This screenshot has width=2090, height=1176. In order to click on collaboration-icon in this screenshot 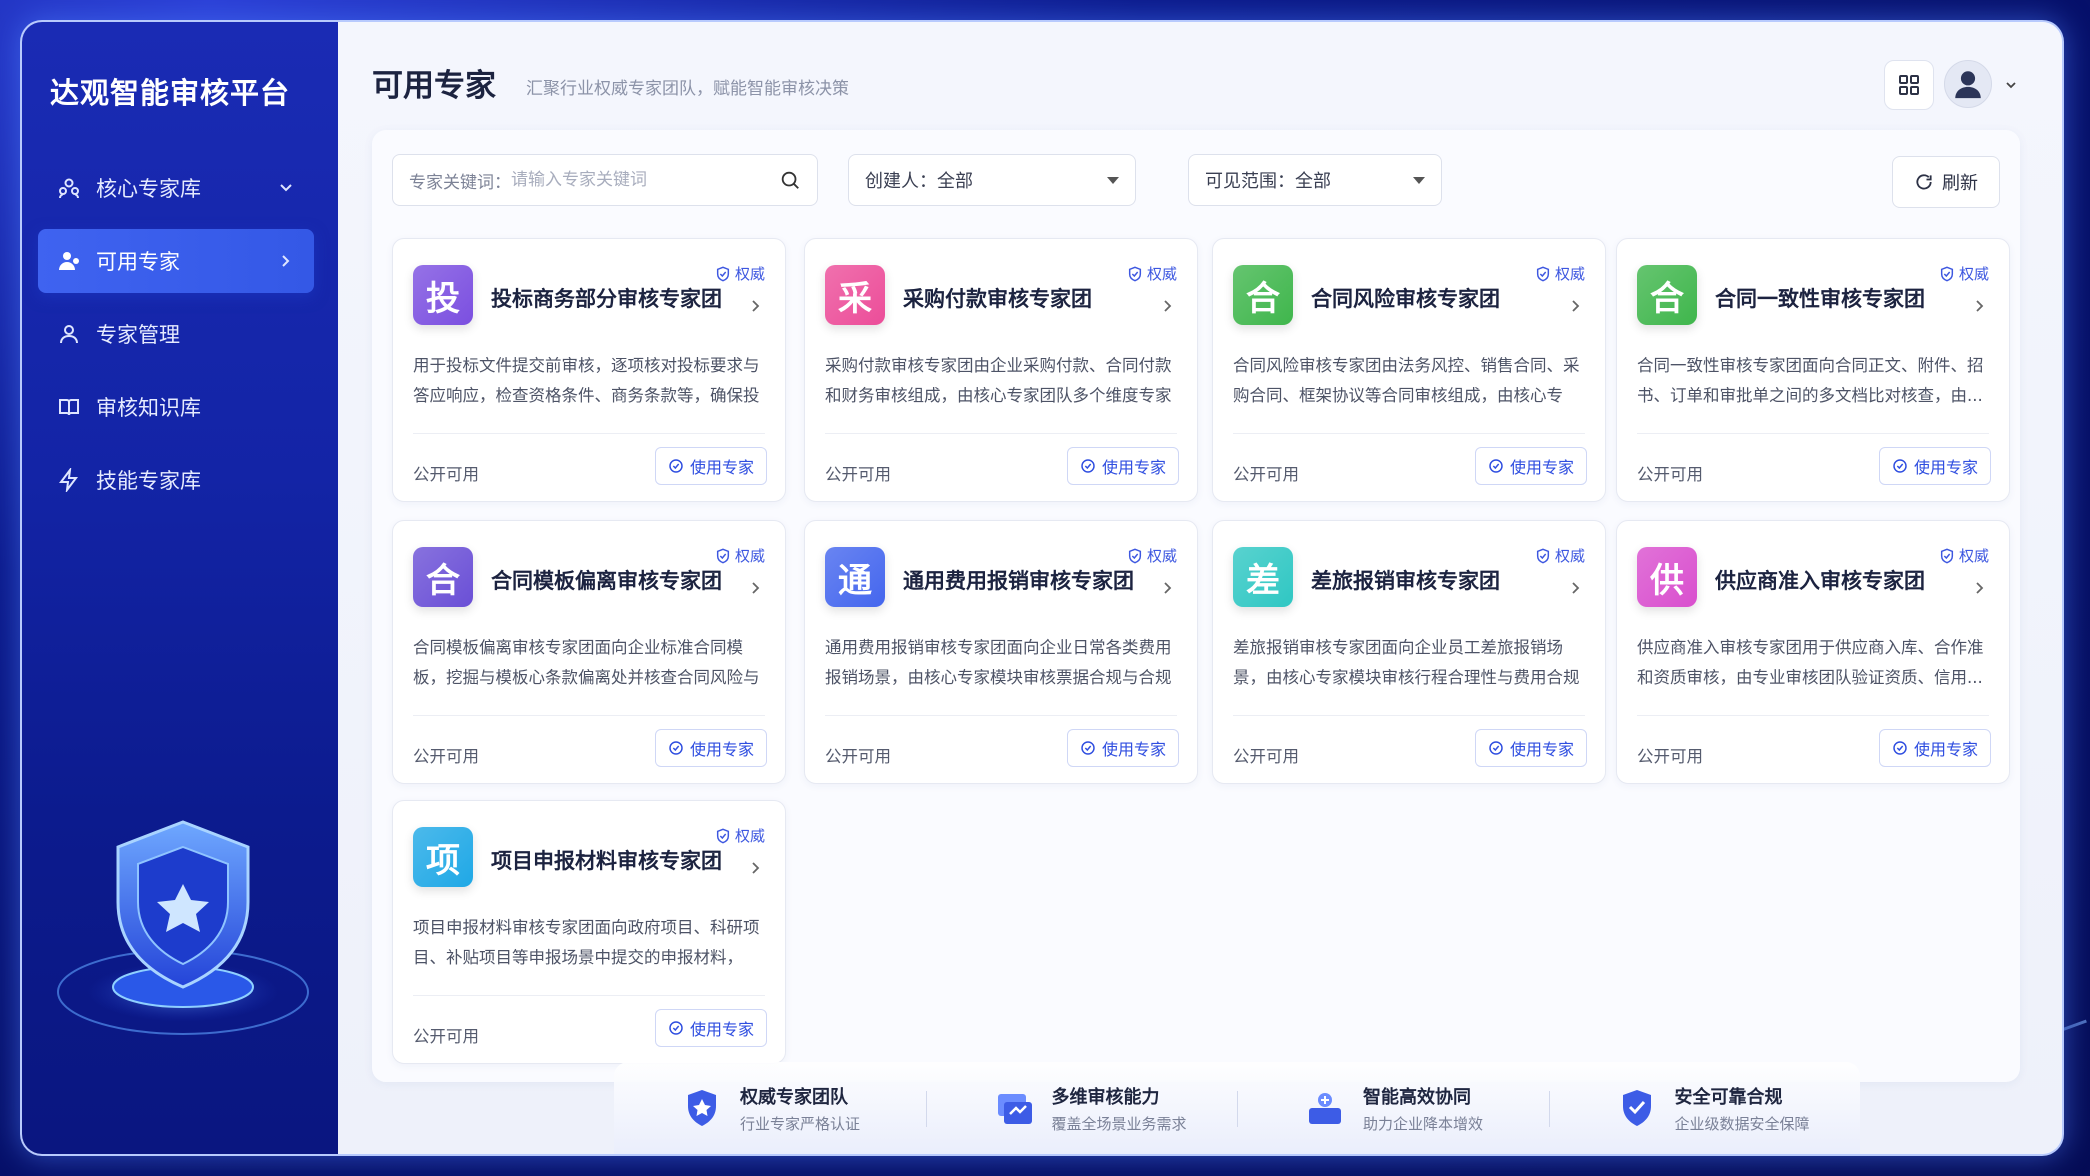, I will do `click(1325, 1108)`.